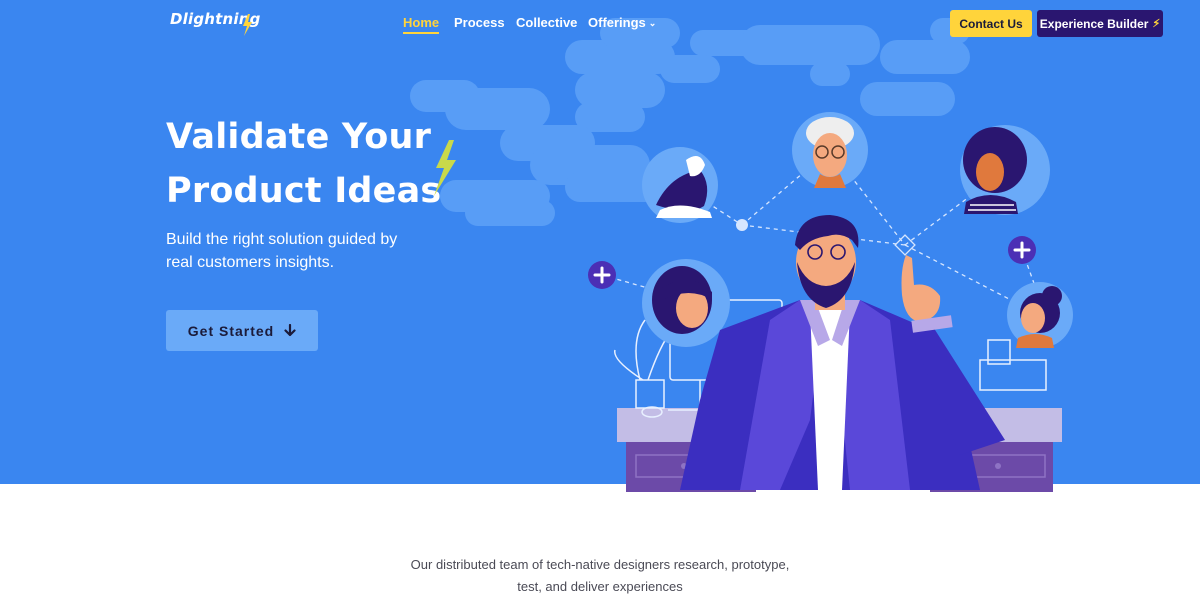 The width and height of the screenshot is (1200, 600). What do you see at coordinates (742, 225) in the screenshot?
I see `network-node` at bounding box center [742, 225].